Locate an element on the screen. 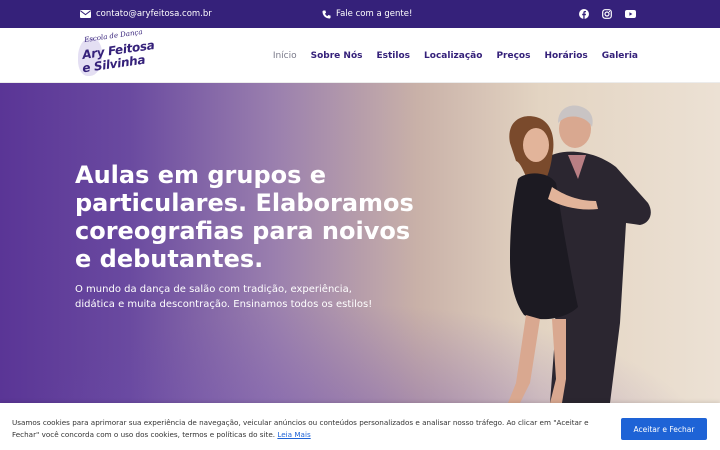  nav-item-estilos: Estilos is located at coordinates (394, 56).